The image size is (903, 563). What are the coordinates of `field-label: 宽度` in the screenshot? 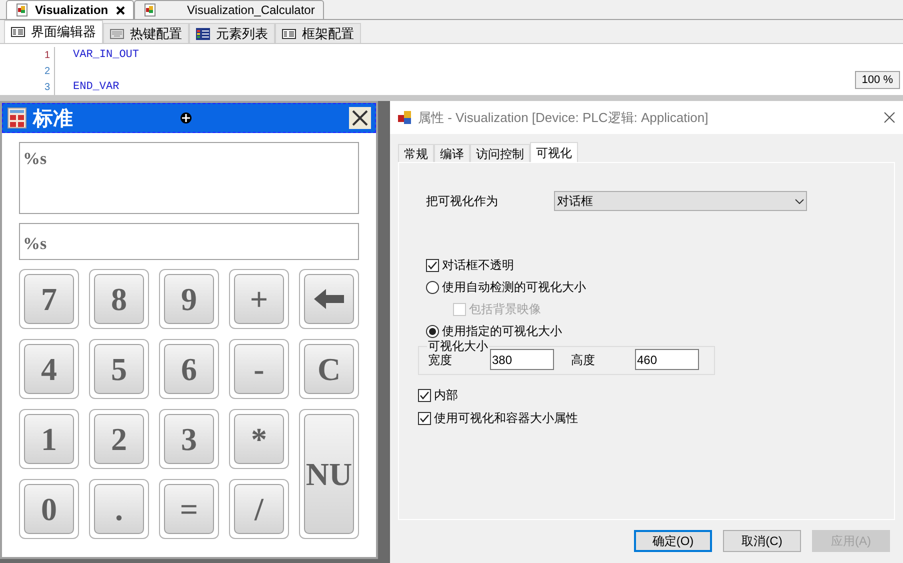 It's located at (440, 360).